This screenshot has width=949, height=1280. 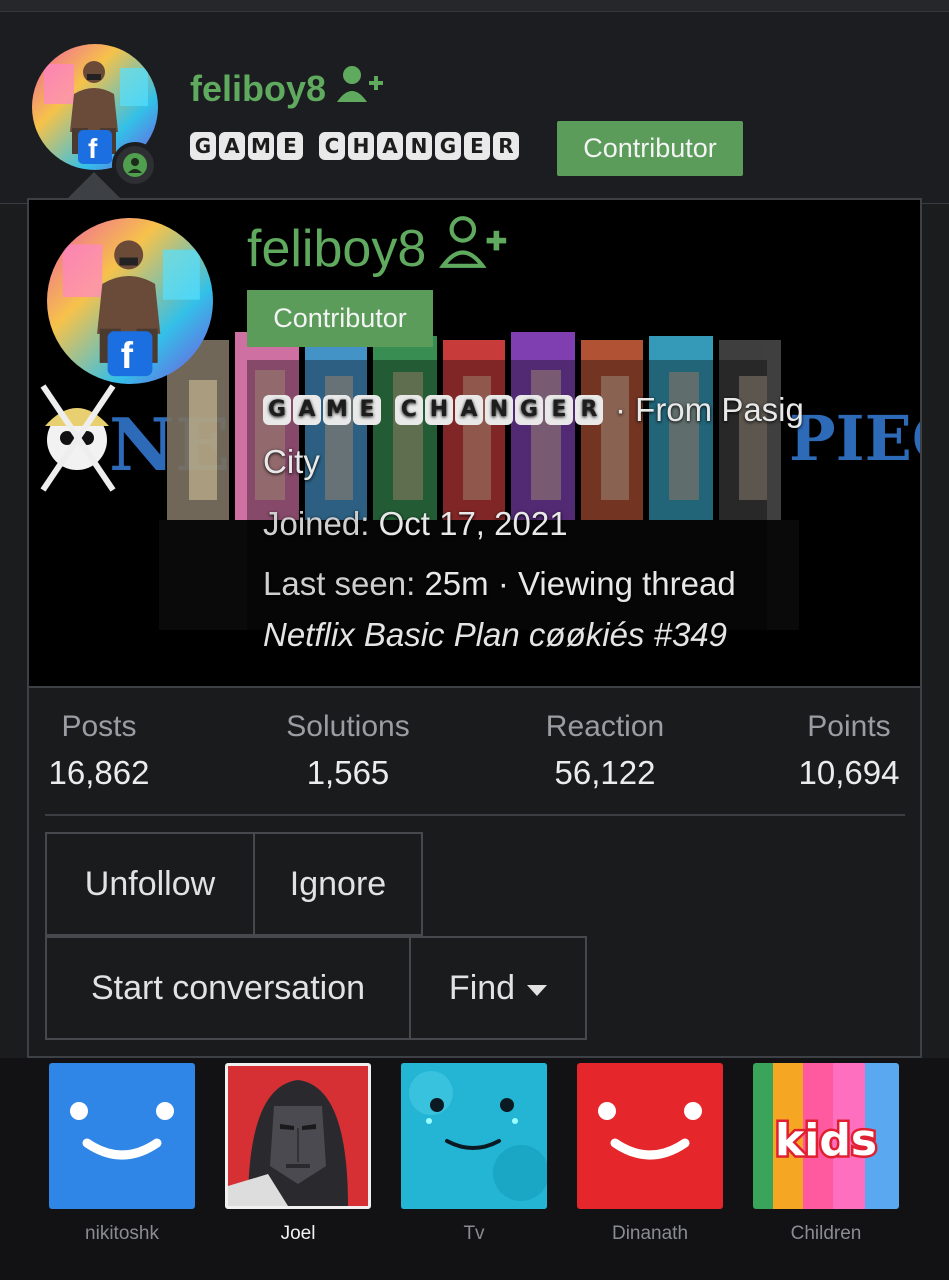 What do you see at coordinates (228, 988) in the screenshot?
I see `start-conversation-button: Start conversation` at bounding box center [228, 988].